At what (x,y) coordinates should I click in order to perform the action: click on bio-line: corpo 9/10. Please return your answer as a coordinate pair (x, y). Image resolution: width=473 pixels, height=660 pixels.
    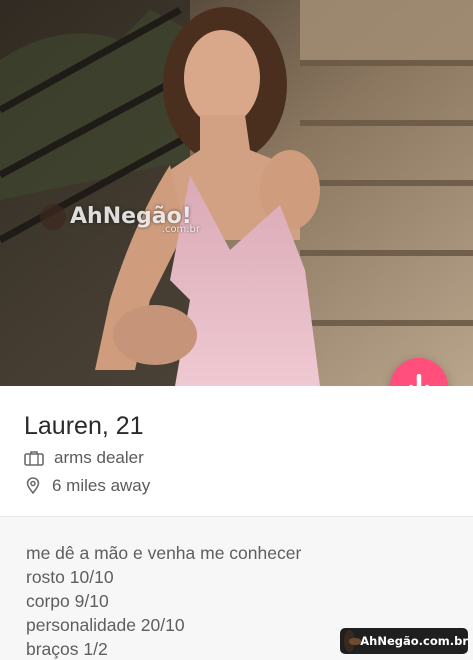
    Looking at the image, I should click on (67, 601).